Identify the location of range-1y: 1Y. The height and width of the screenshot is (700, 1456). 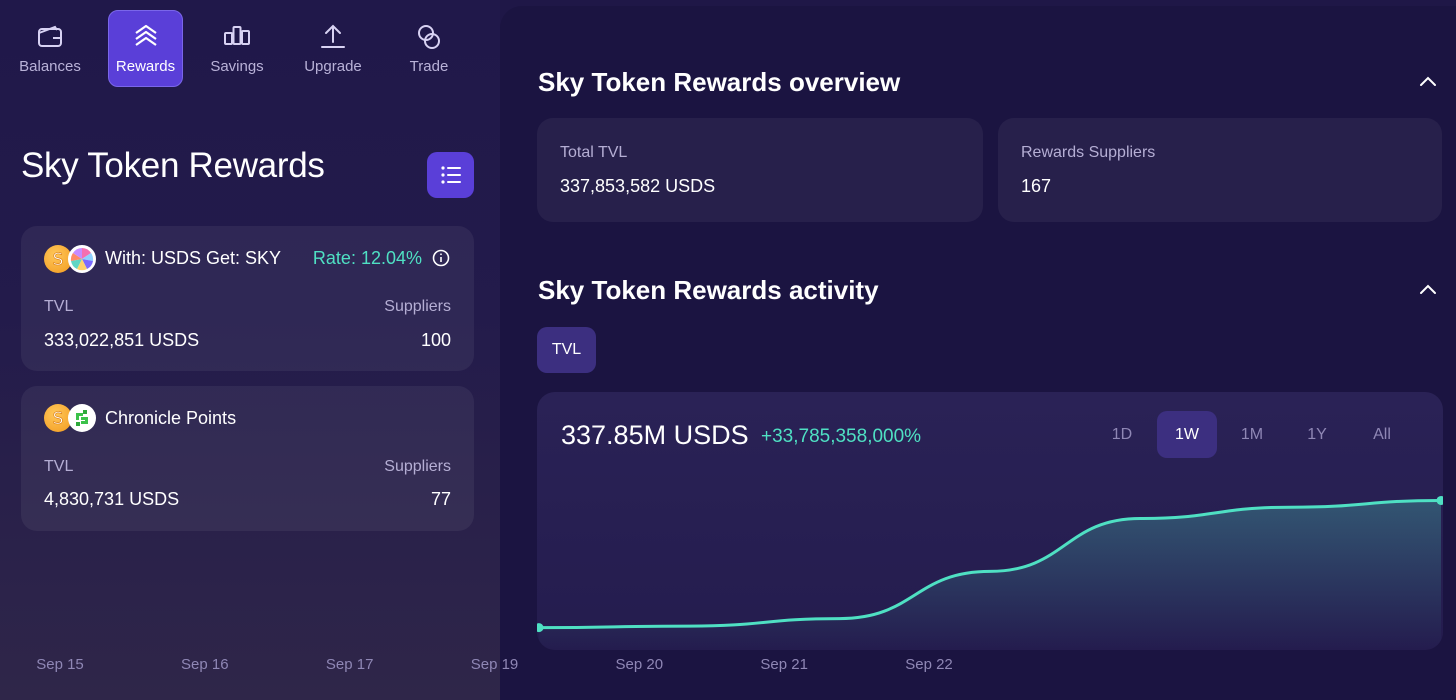
(1317, 434).